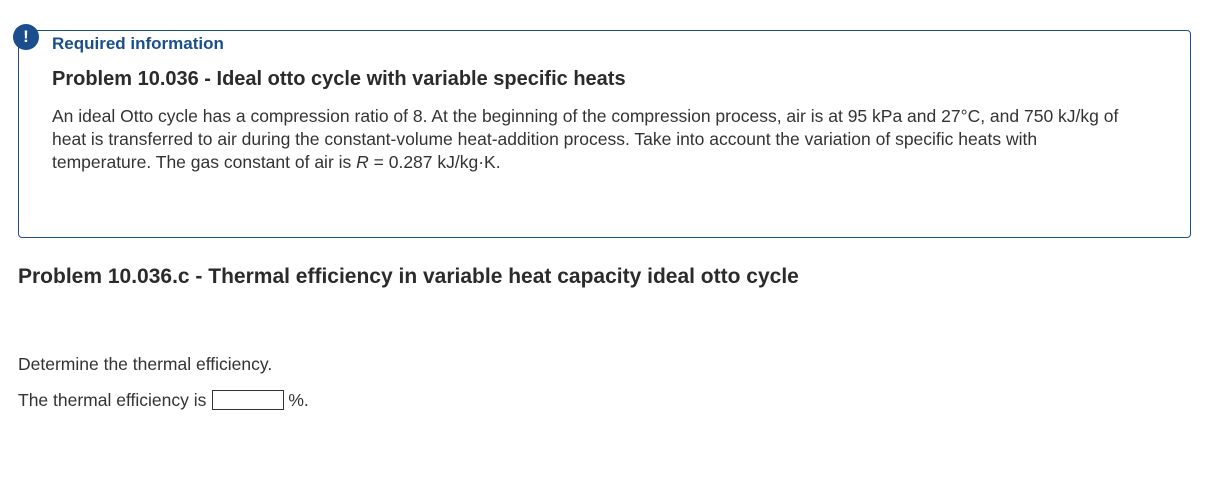 This screenshot has height=500, width=1219. I want to click on gas-constant-value: = 0.287 kJ/kg·K., so click(434, 162).